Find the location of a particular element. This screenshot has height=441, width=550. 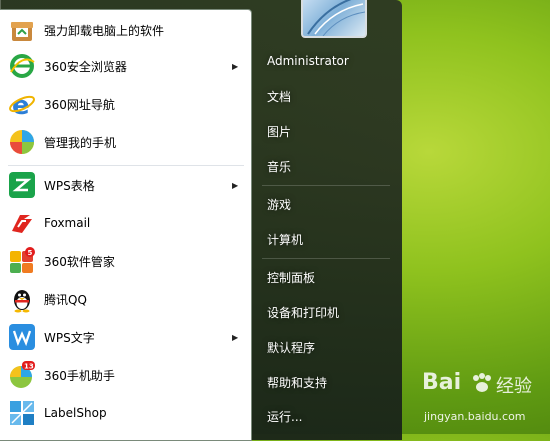

program-label: WPS表格 is located at coordinates (69, 185).